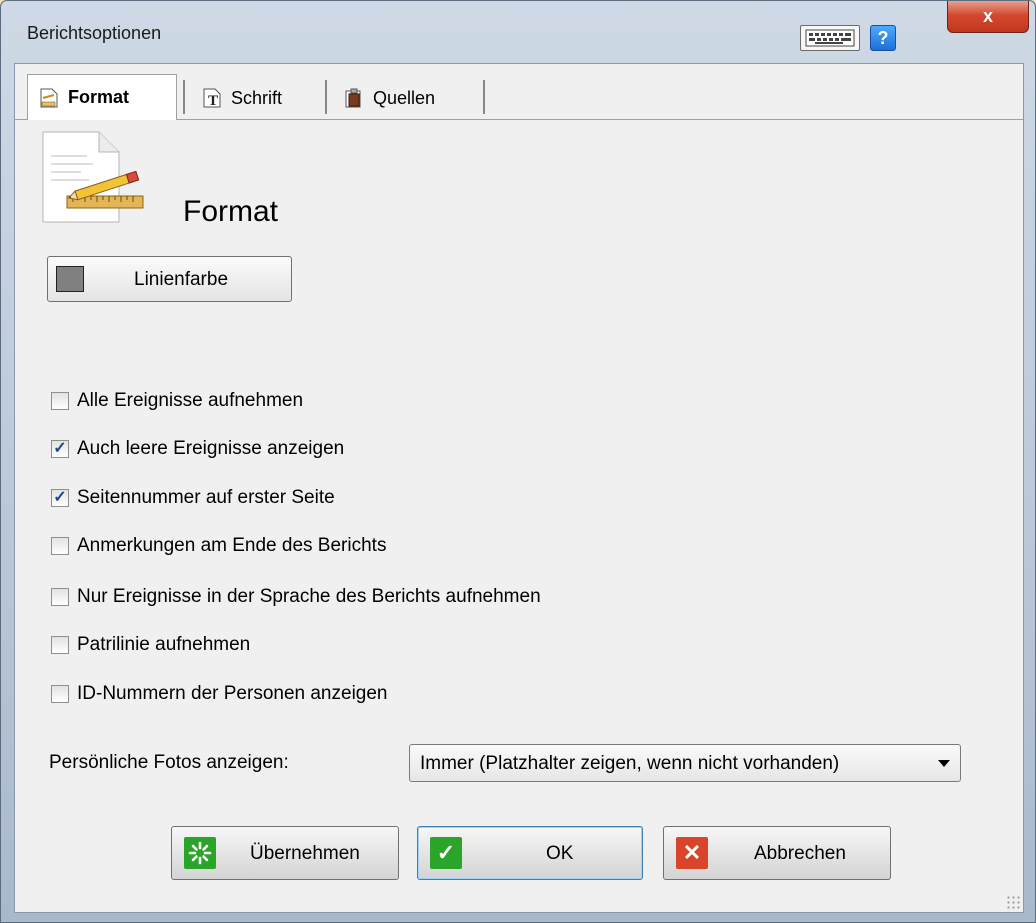 This screenshot has width=1036, height=923. What do you see at coordinates (181, 279) in the screenshot?
I see `line-color-label: Linienfarbe` at bounding box center [181, 279].